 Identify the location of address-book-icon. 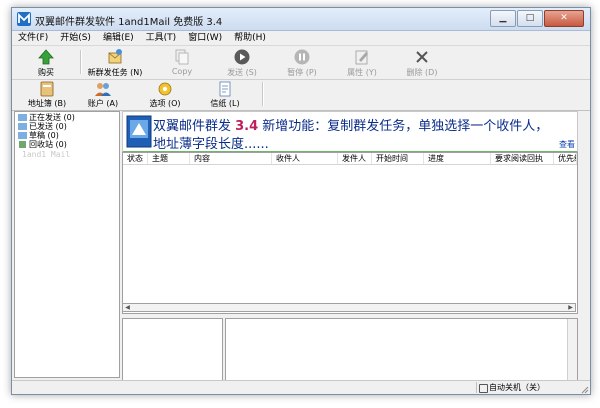
(47, 89).